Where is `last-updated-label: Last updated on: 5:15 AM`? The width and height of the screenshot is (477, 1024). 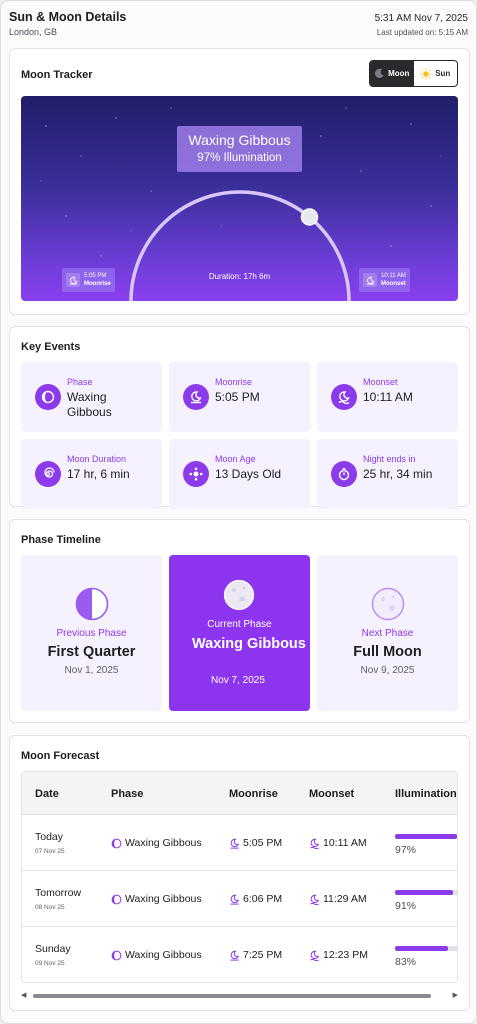
last-updated-label: Last updated on: 5:15 AM is located at coordinates (422, 32).